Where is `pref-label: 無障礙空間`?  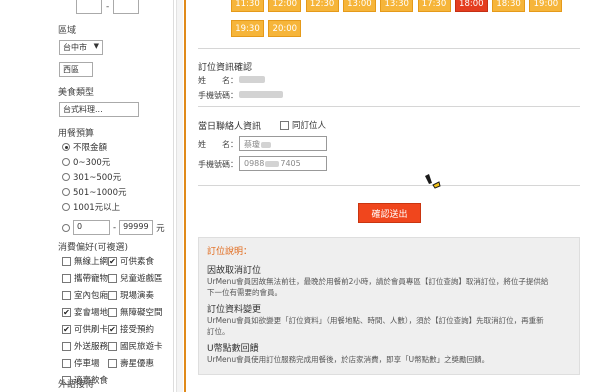 pref-label: 無障礙空間 is located at coordinates (141, 313).